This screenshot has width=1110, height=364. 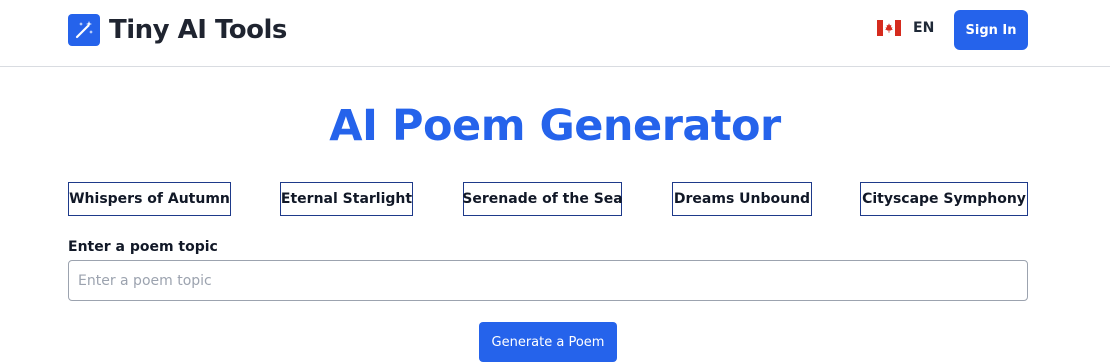 I want to click on suggestion-serenade-of-the-sea: Serenade of the Sea, so click(x=542, y=199).